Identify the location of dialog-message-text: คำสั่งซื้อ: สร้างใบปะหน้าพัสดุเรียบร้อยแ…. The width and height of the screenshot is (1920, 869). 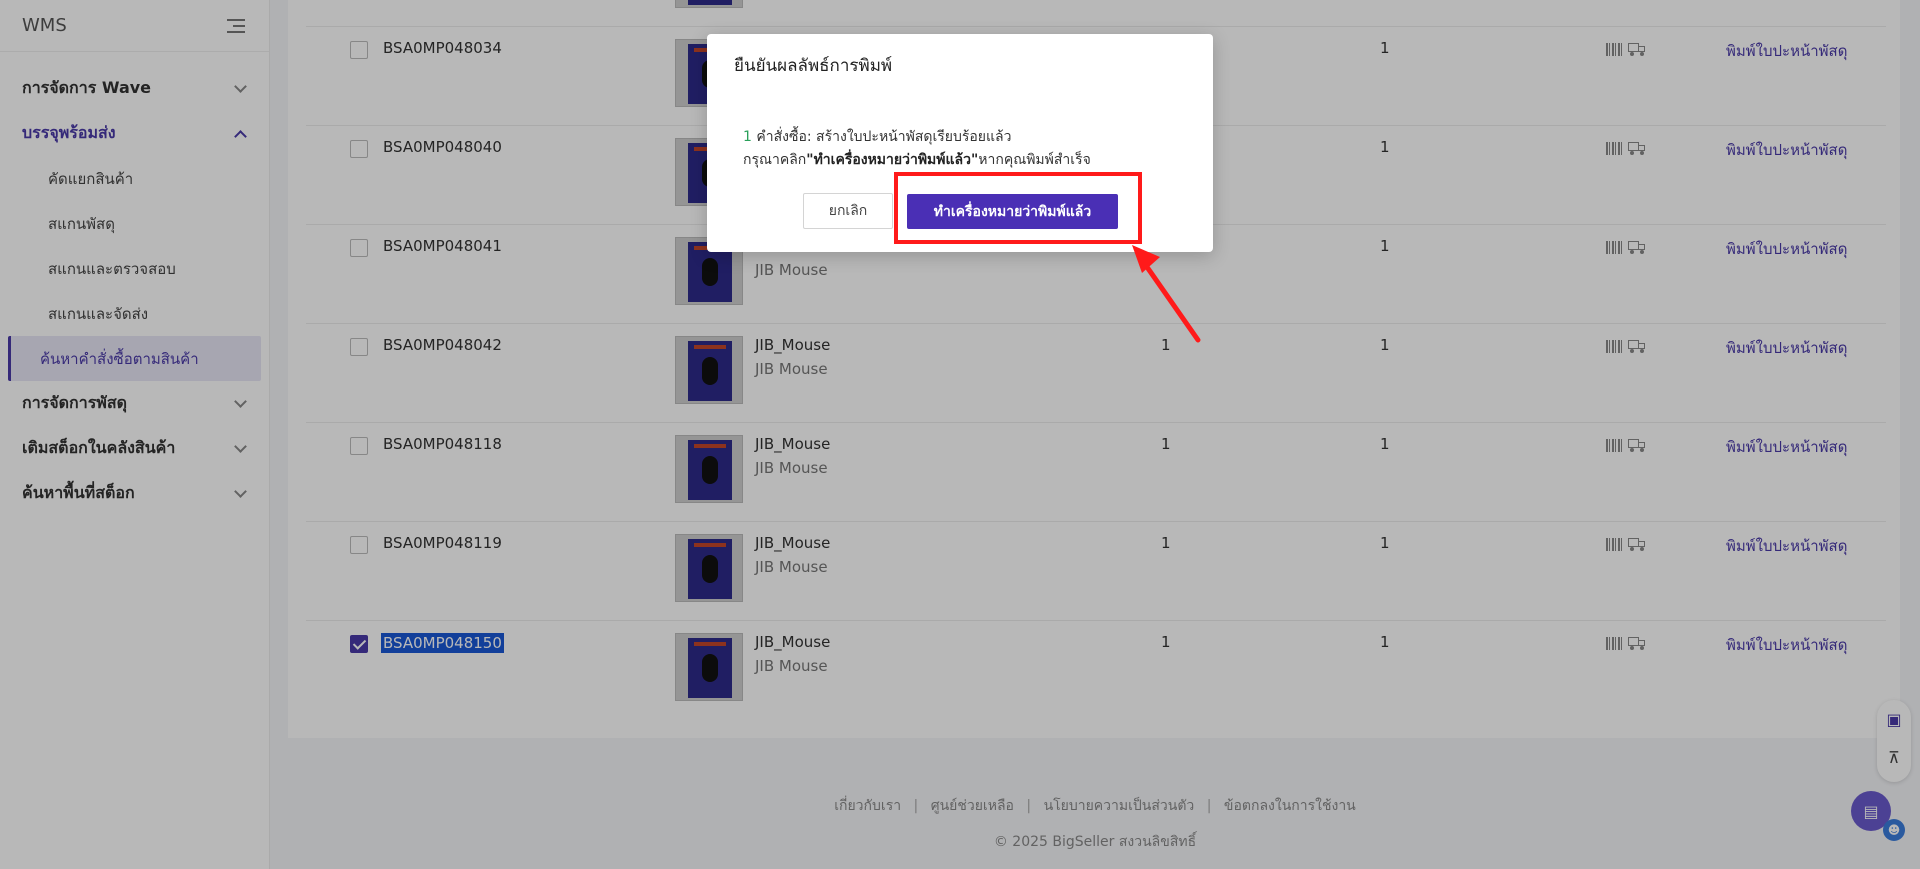
(881, 137).